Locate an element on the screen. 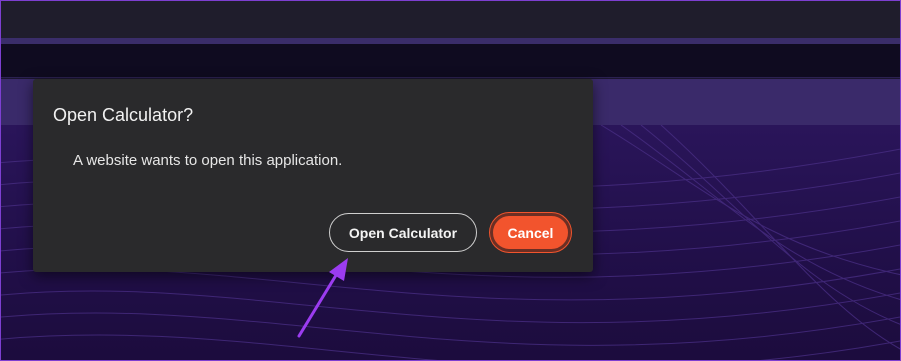 Image resolution: width=901 pixels, height=361 pixels. browser-toolbar is located at coordinates (450, 61).